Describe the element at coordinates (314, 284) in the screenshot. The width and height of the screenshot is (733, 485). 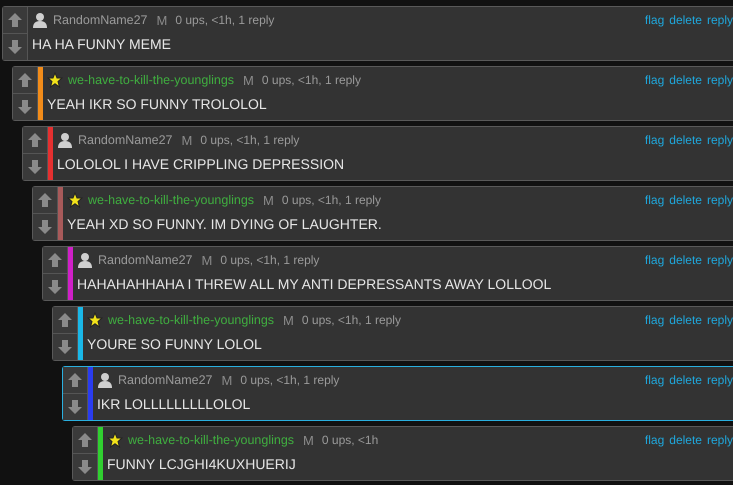
I see `comment-text: HAHAHAHHAHA I THREW ALL MY ANTI DEPRESSANTS AWAY LOLLOOL` at that location.